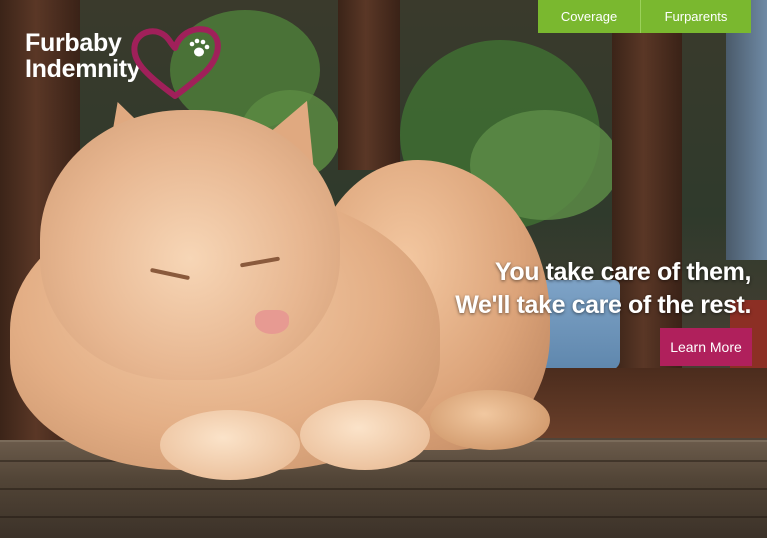 The width and height of the screenshot is (767, 538). I want to click on logo-text: Furbaby Indemnity, so click(83, 56).